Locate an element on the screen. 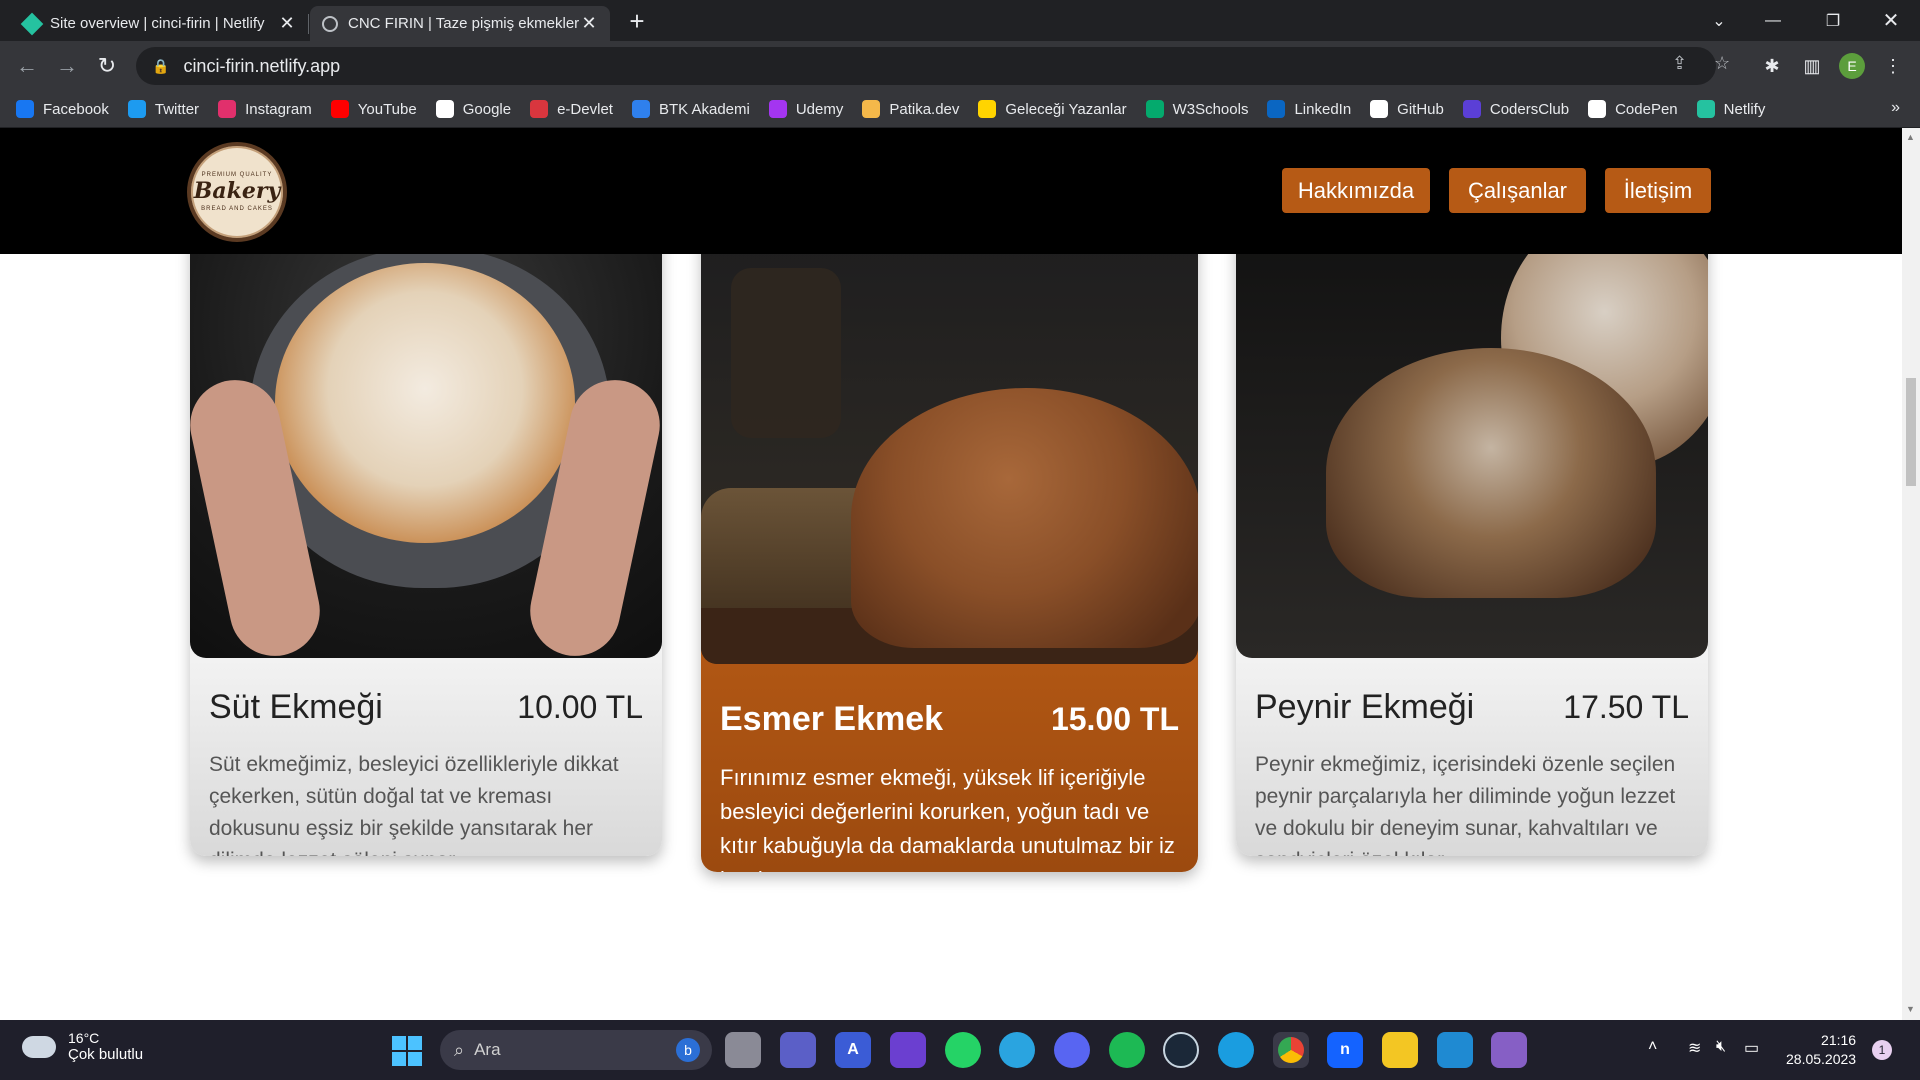 The image size is (1920, 1080). weather-widget: 16°C Çok bulutlu is located at coordinates (82, 1046).